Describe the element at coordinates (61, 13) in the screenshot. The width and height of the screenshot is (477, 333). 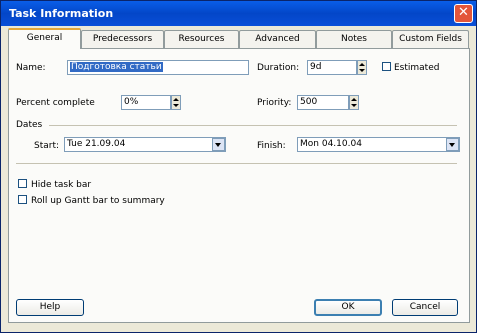
I see `dialog-title: Task Information` at that location.